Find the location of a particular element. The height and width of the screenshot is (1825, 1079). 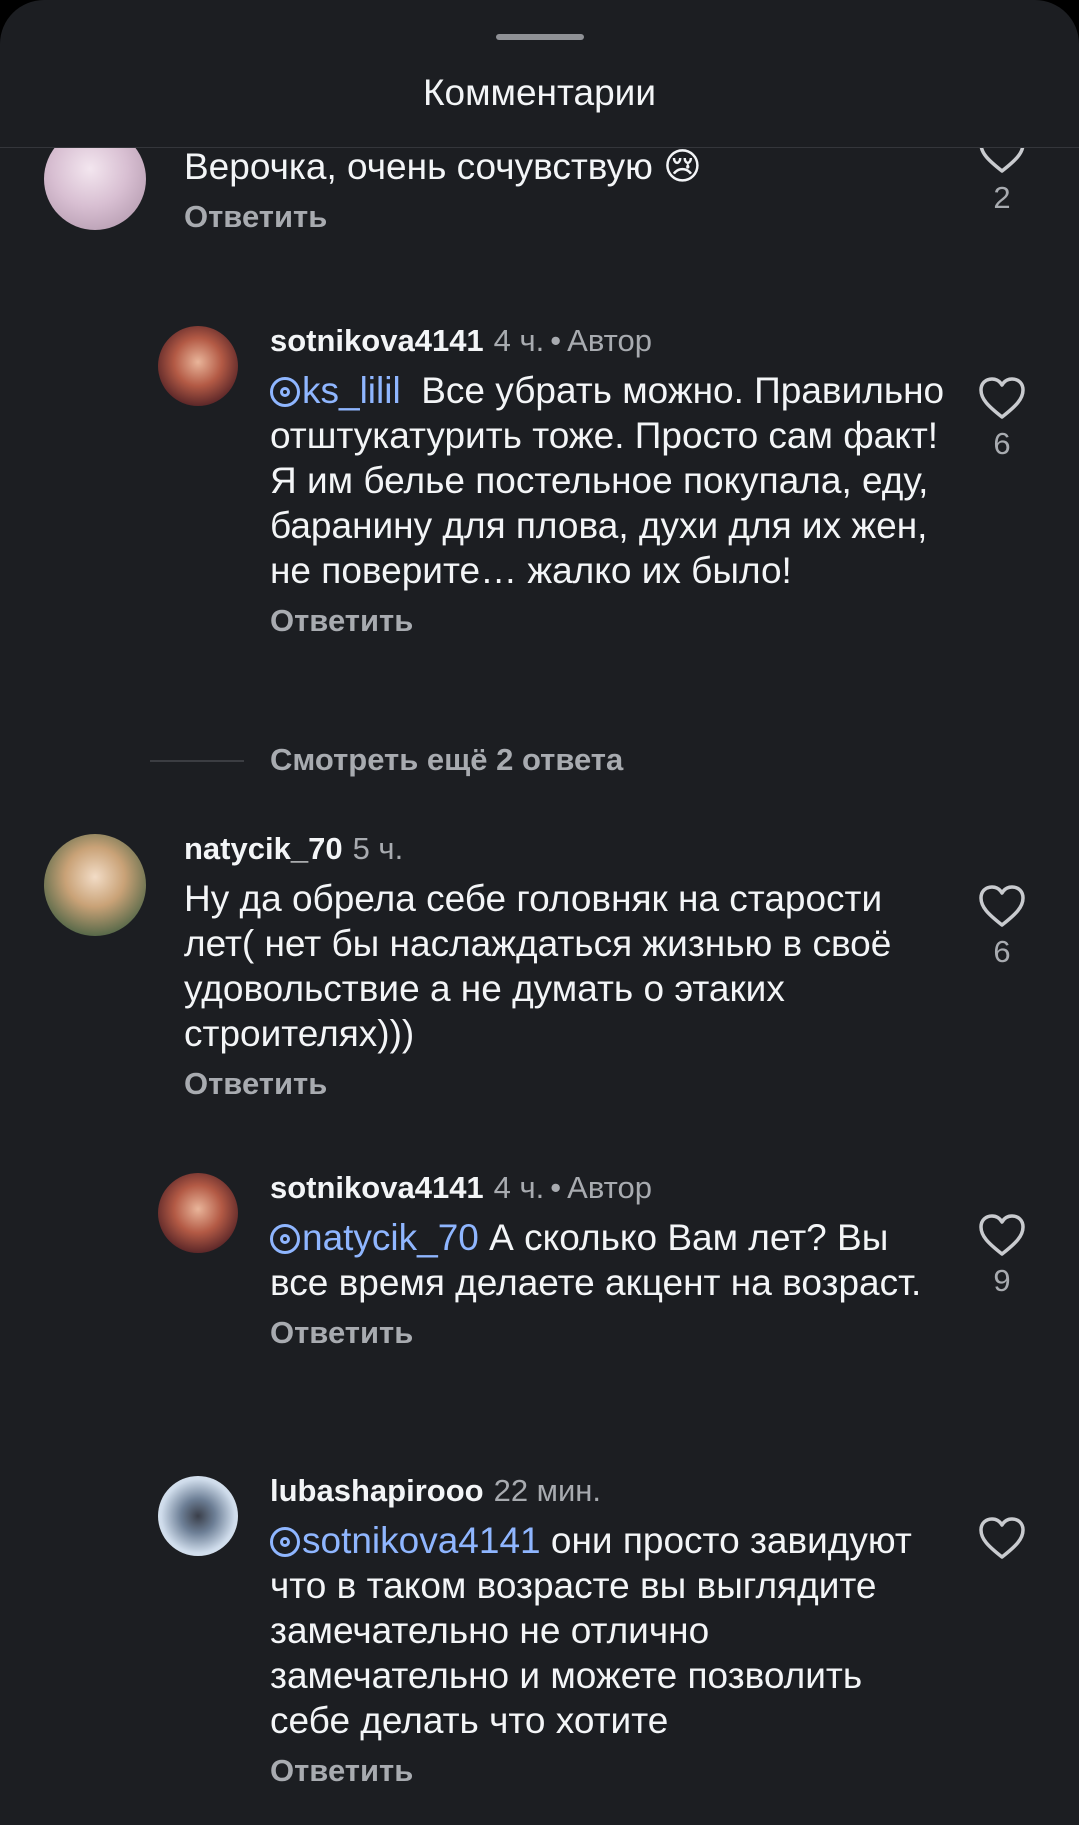

username: lubashapirooo is located at coordinates (377, 1490).